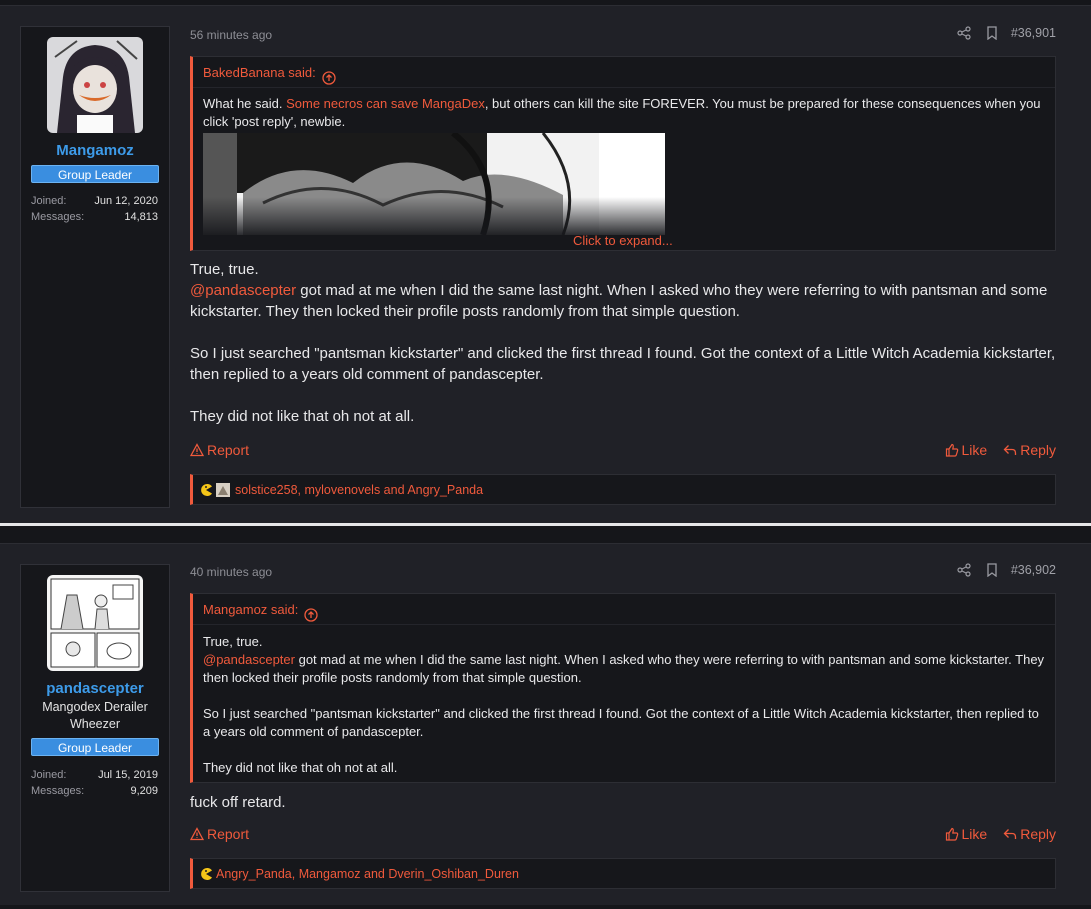 This screenshot has width=1091, height=909. What do you see at coordinates (231, 35) in the screenshot?
I see `post-time: 56 minutes ago` at bounding box center [231, 35].